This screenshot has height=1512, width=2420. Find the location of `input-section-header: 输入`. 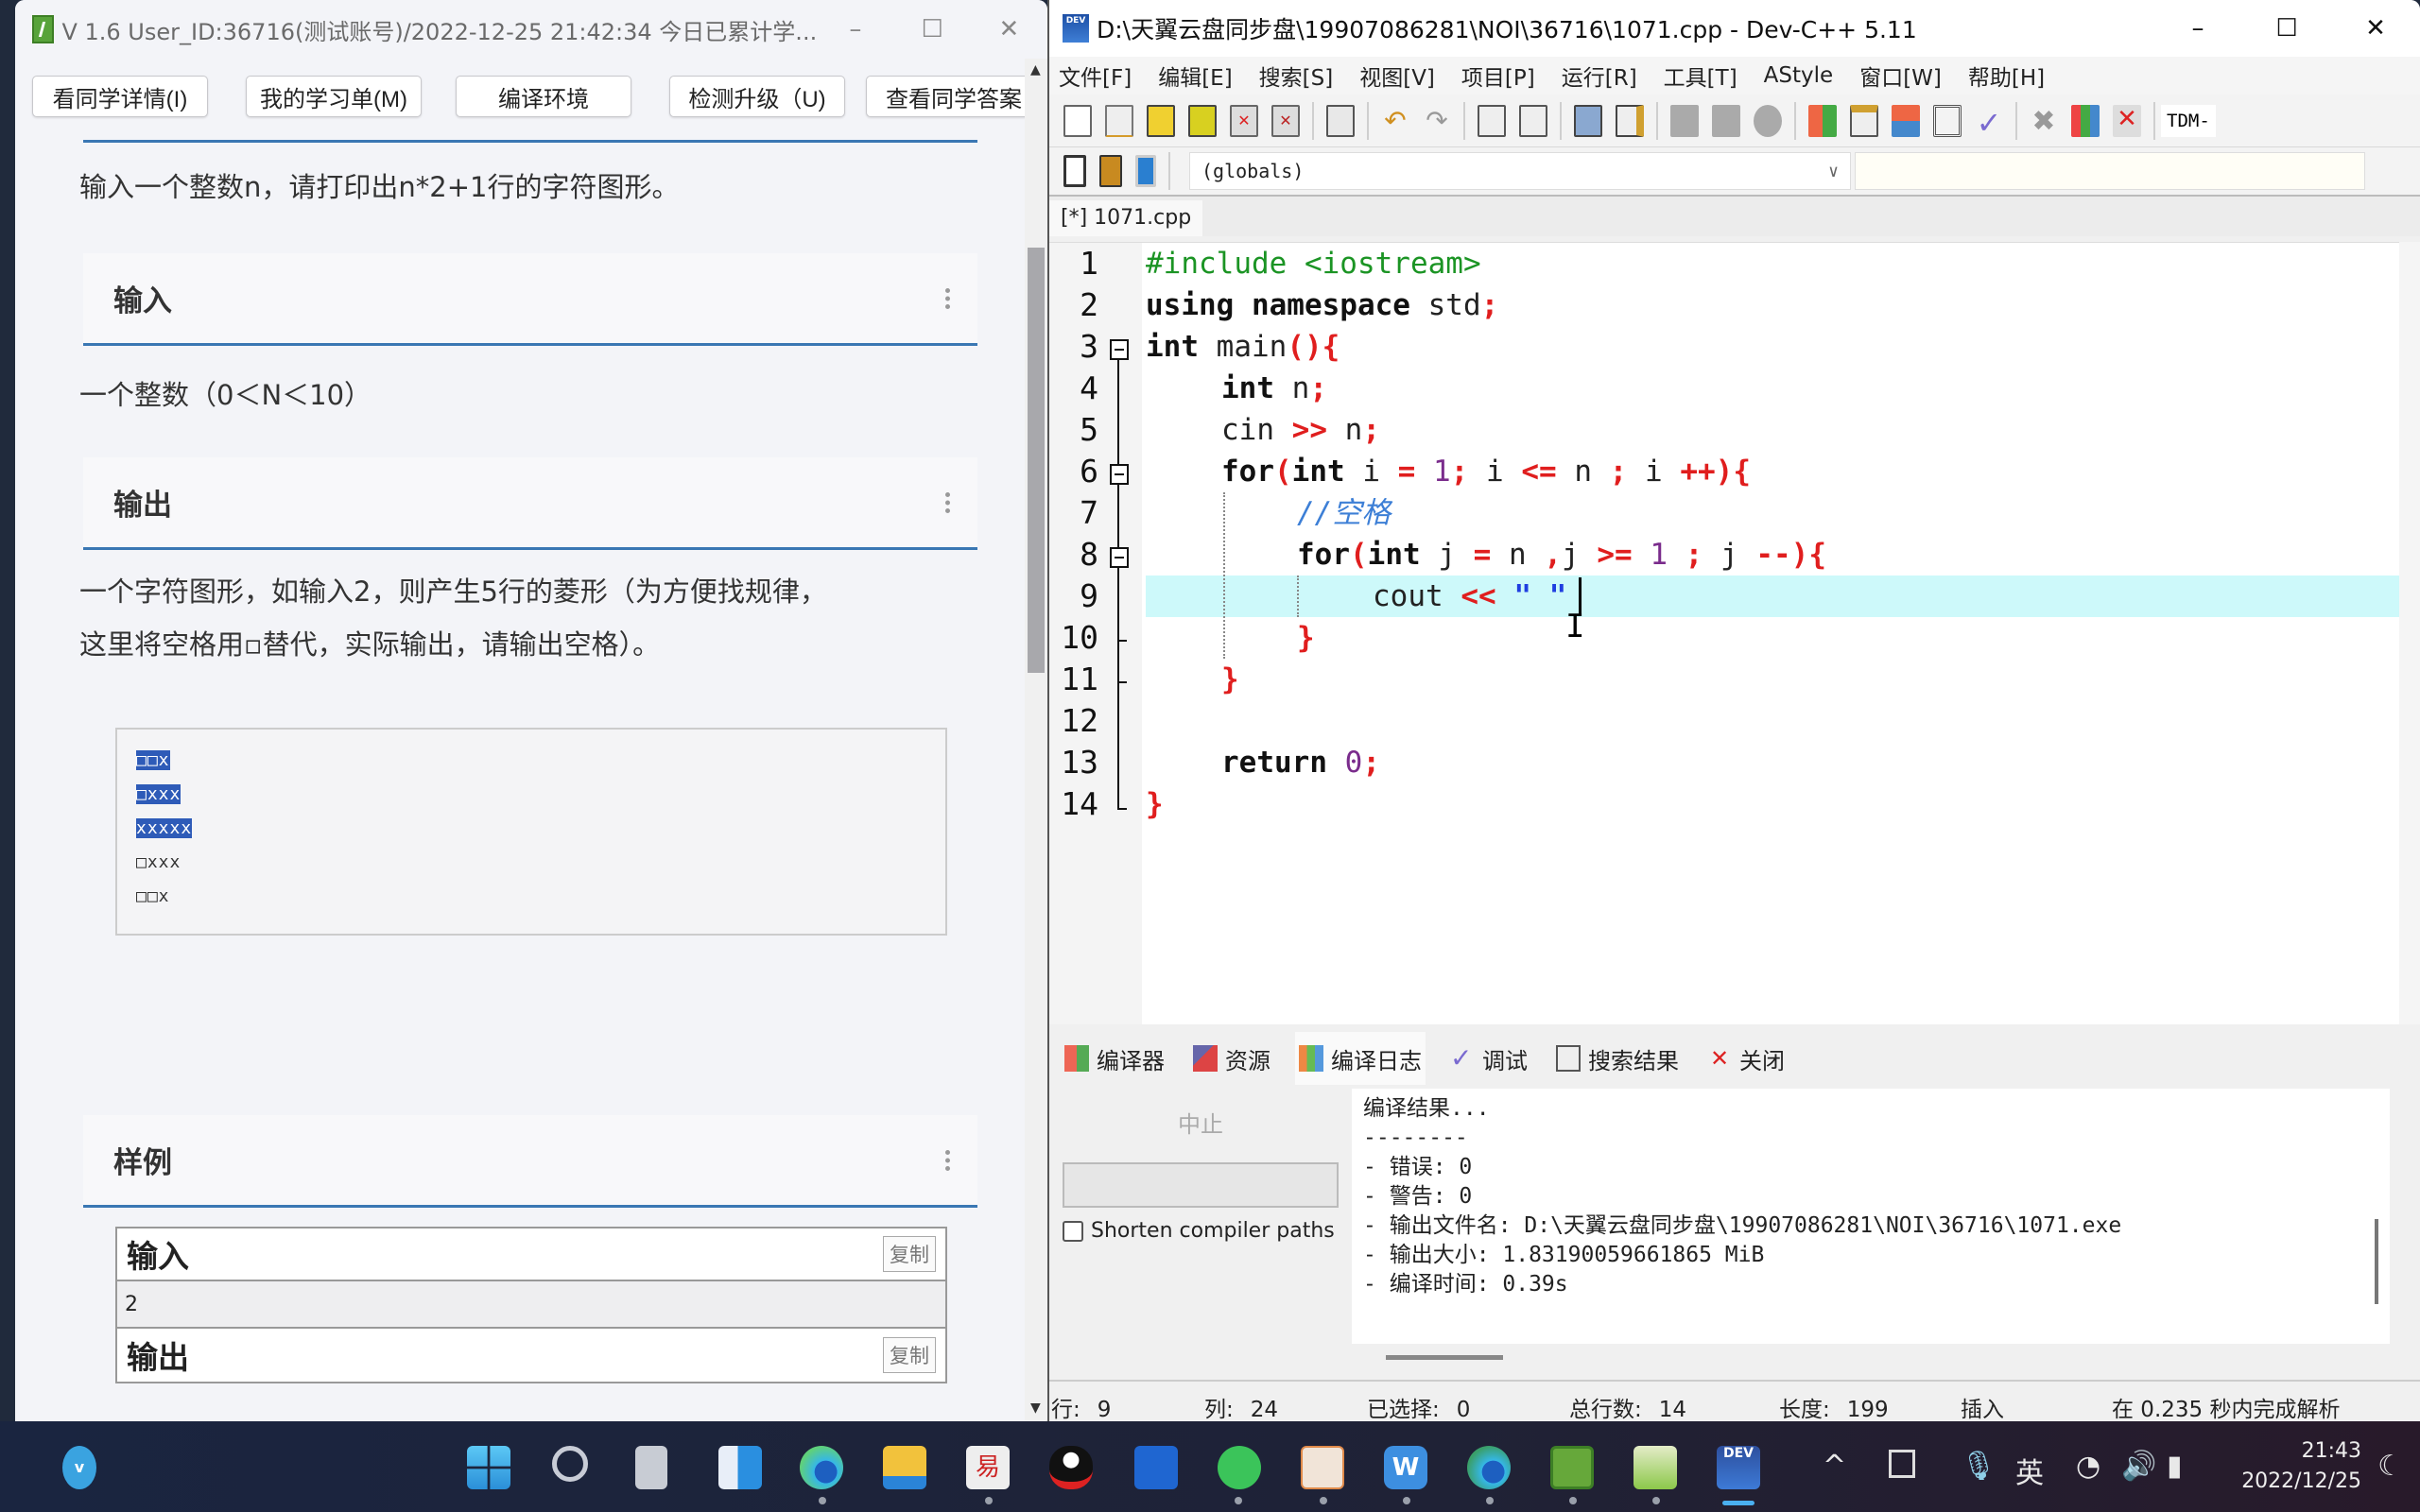

input-section-header: 输入 is located at coordinates (530, 299).